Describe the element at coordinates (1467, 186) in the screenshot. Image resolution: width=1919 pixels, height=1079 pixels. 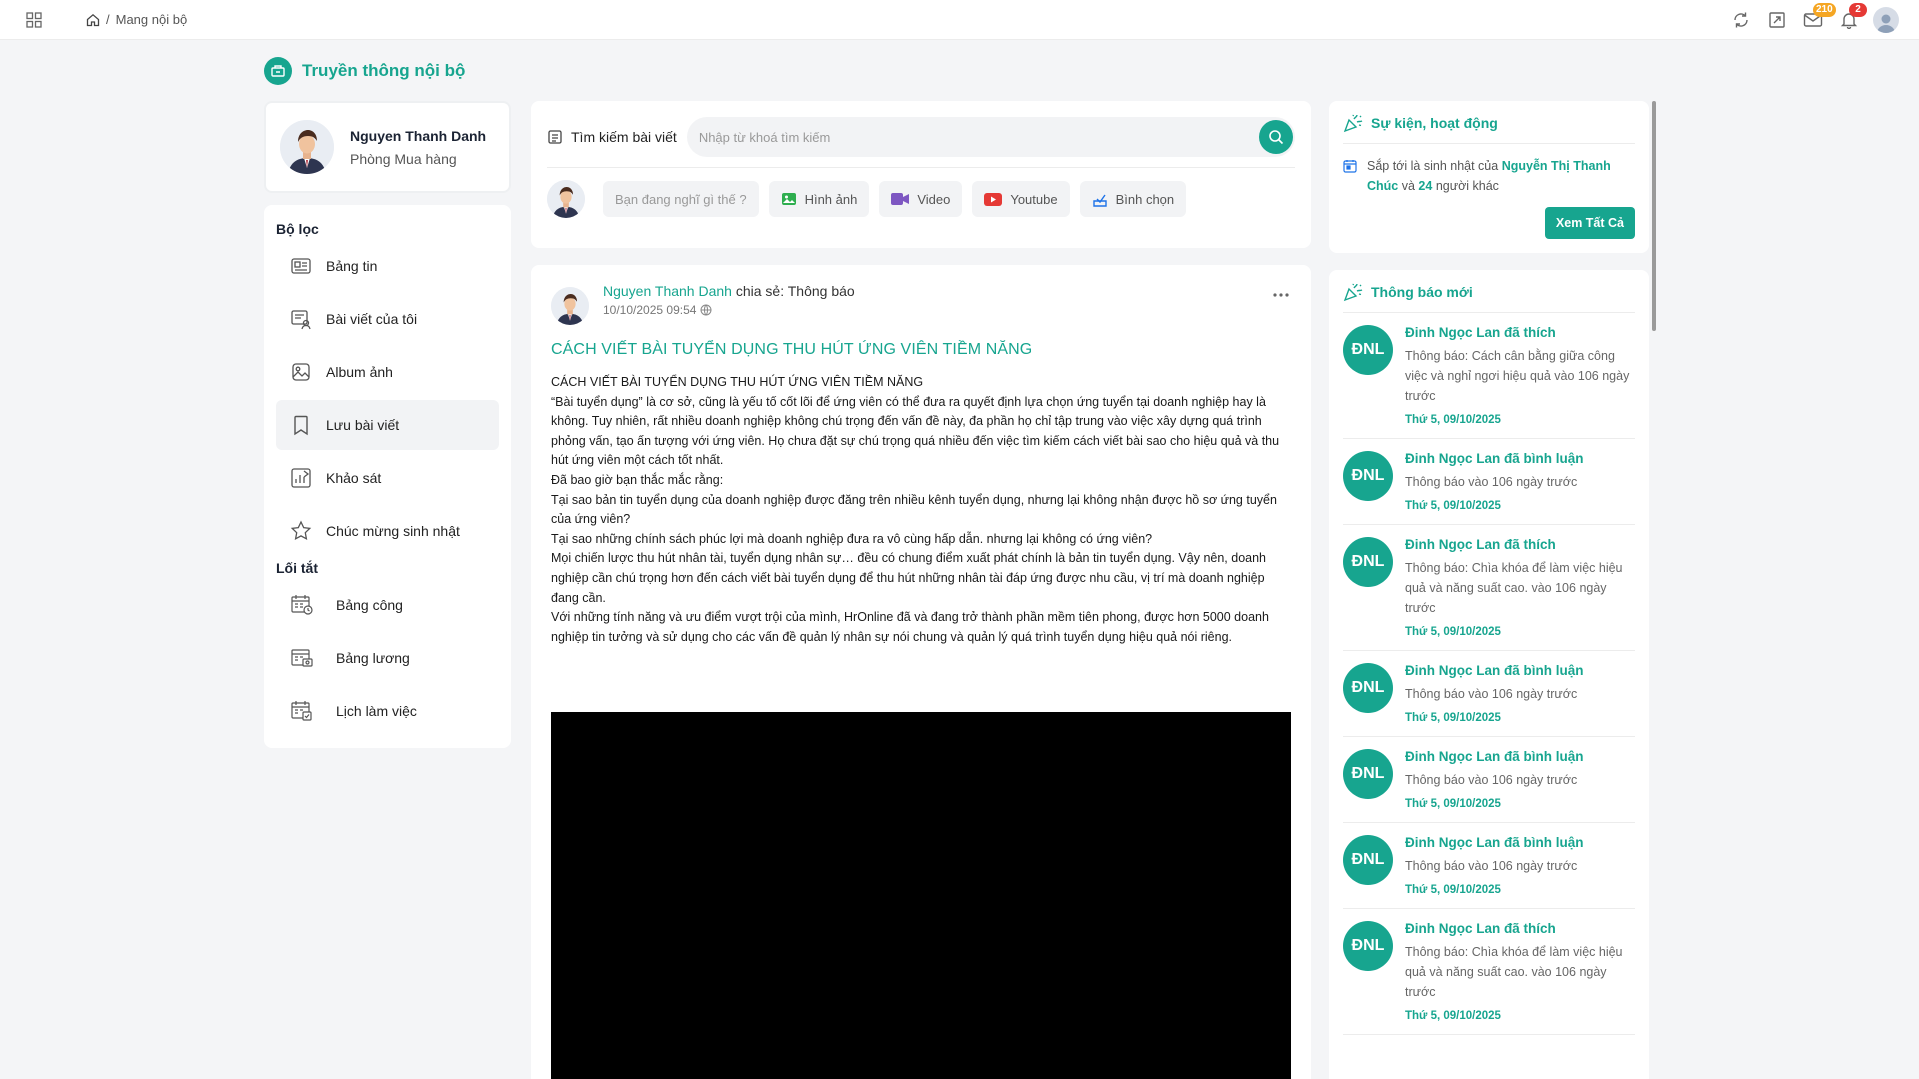
I see `birthday-suffix: người khác` at that location.